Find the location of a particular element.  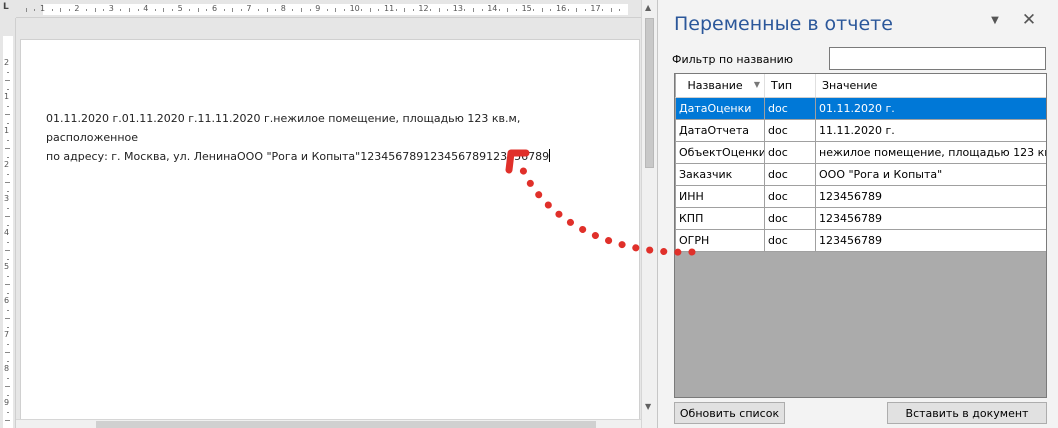

pane-close-icon: ✕ is located at coordinates (1029, 20).